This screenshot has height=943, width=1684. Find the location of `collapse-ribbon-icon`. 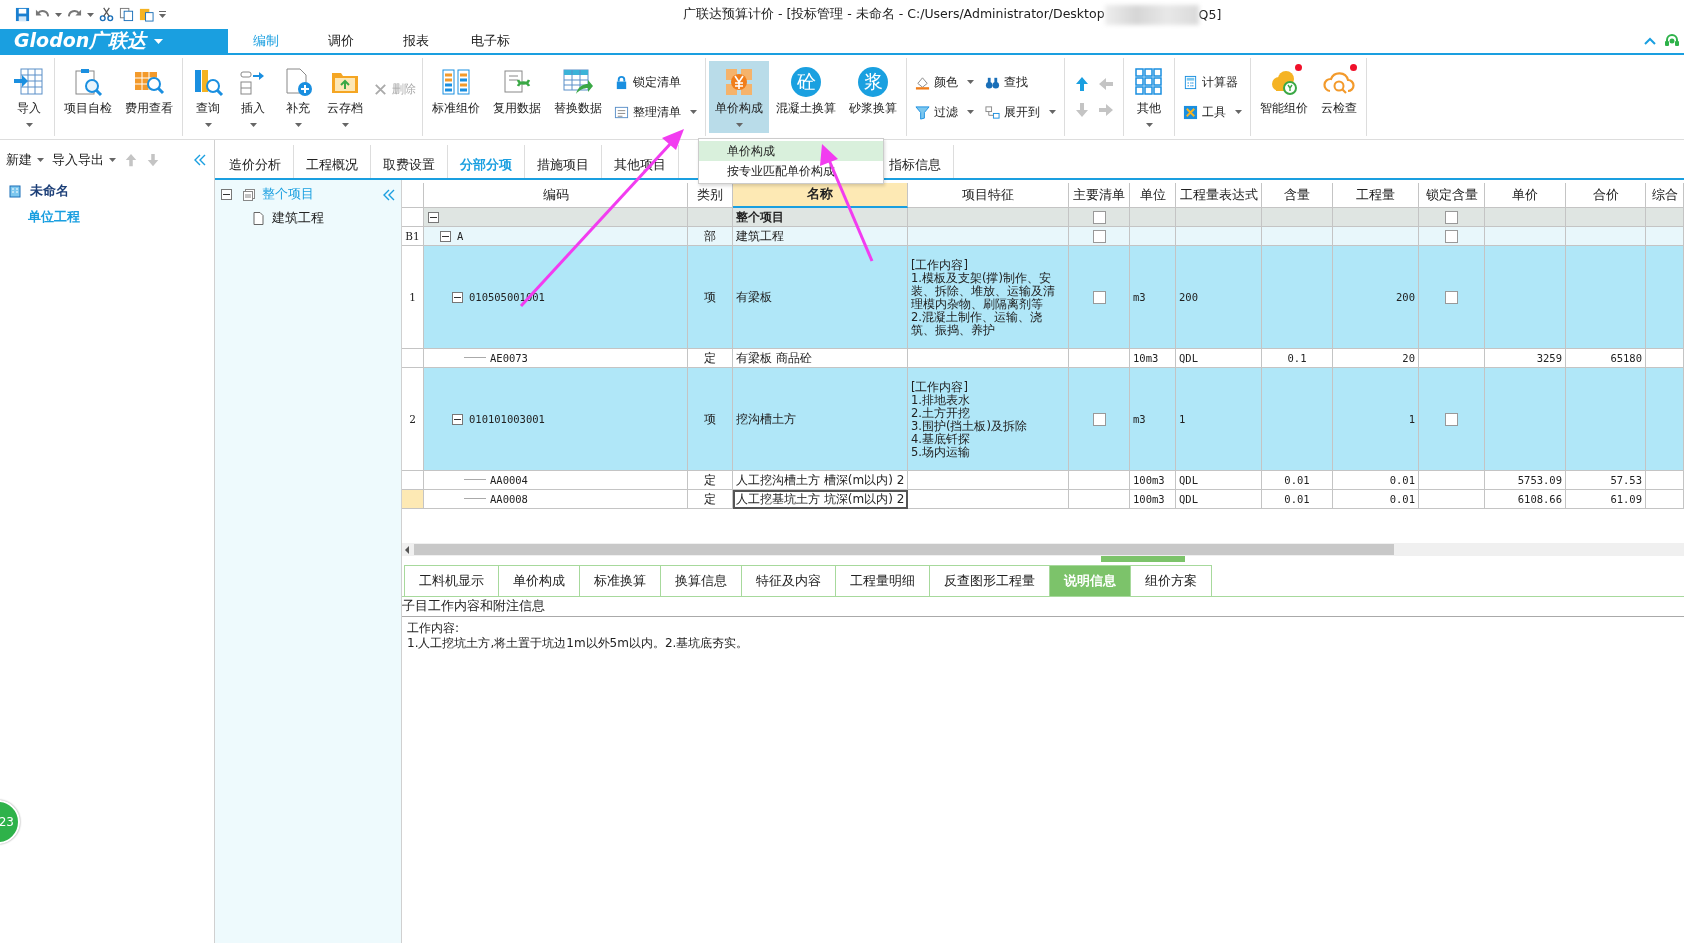

collapse-ribbon-icon is located at coordinates (1650, 41).